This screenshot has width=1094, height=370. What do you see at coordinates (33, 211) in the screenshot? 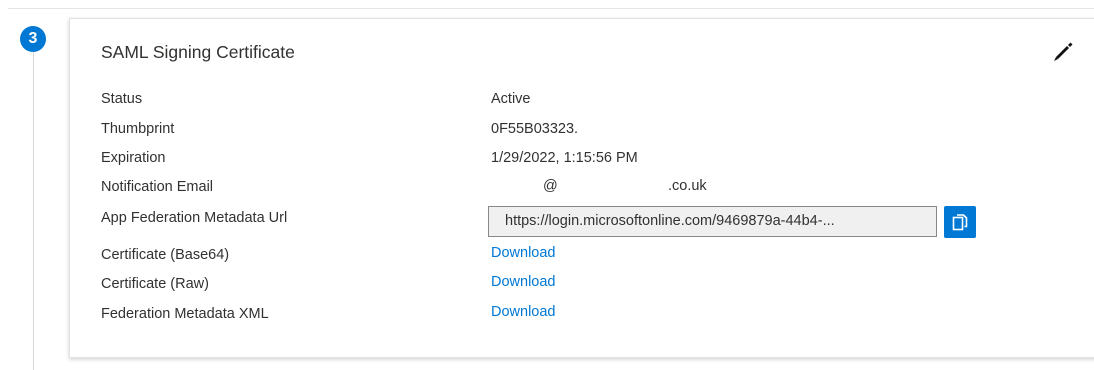
I see `step-connector-line` at bounding box center [33, 211].